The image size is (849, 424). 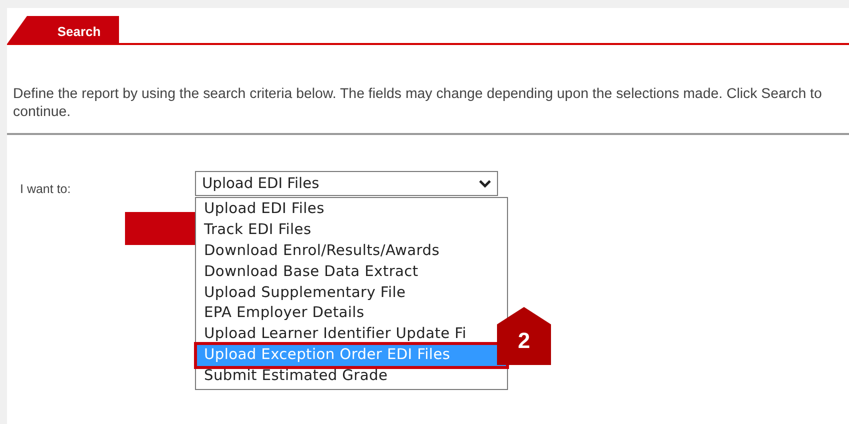 I want to click on step-callout-tooltip: 2, so click(x=524, y=336).